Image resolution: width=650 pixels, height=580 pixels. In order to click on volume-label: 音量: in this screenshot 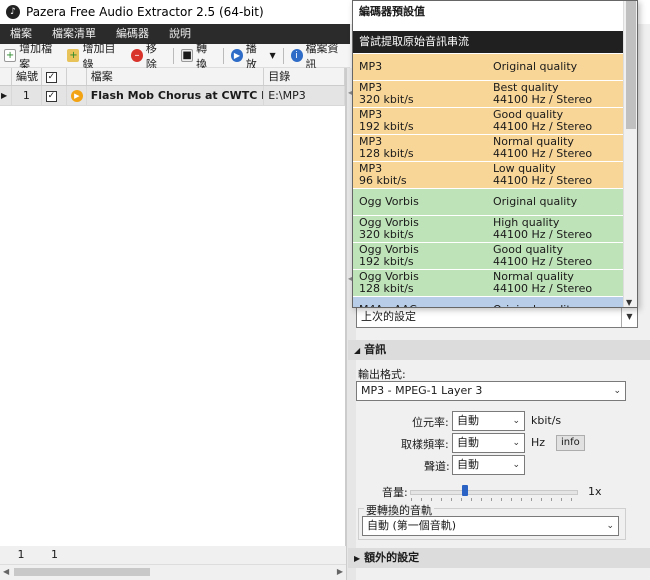, I will do `click(395, 492)`.